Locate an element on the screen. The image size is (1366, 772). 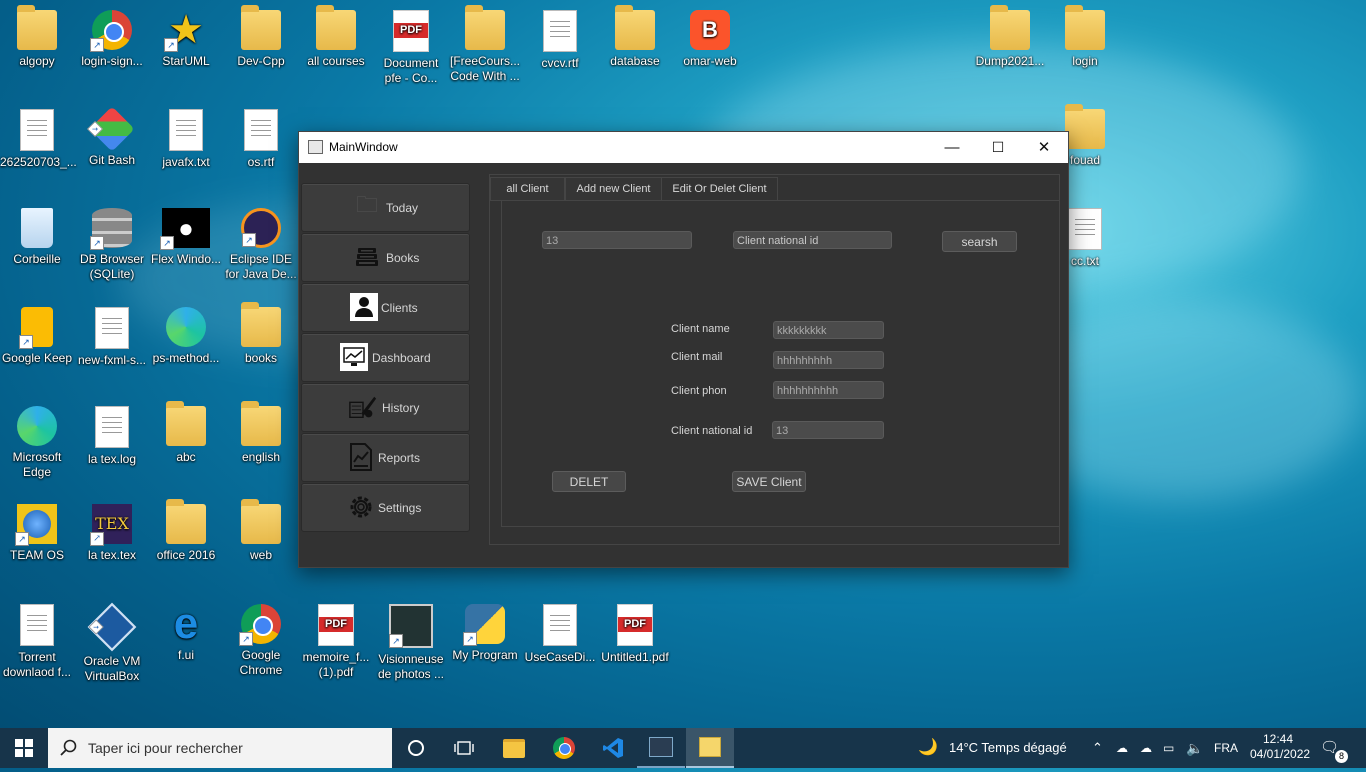
title-bar: MainWindow — ☐ ✕ is located at coordinates (683, 147).